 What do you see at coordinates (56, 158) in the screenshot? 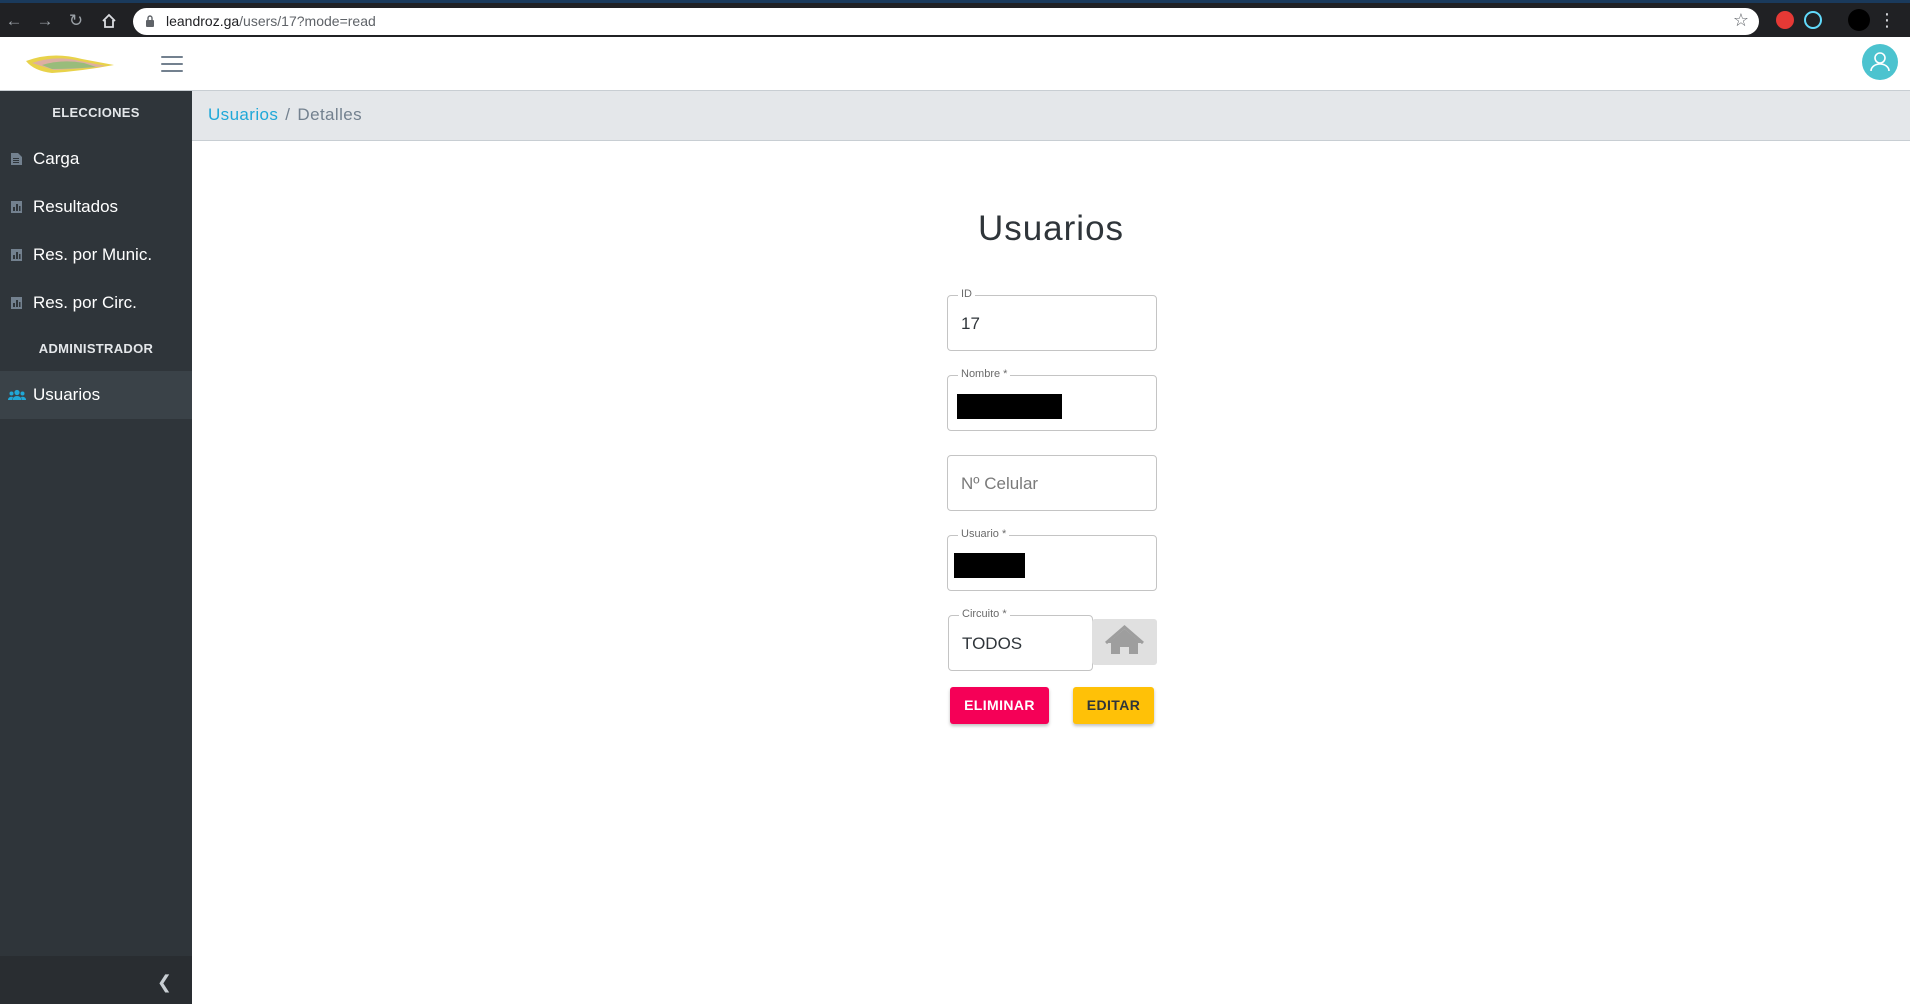
I see `sidebar-item-label: Carga` at bounding box center [56, 158].